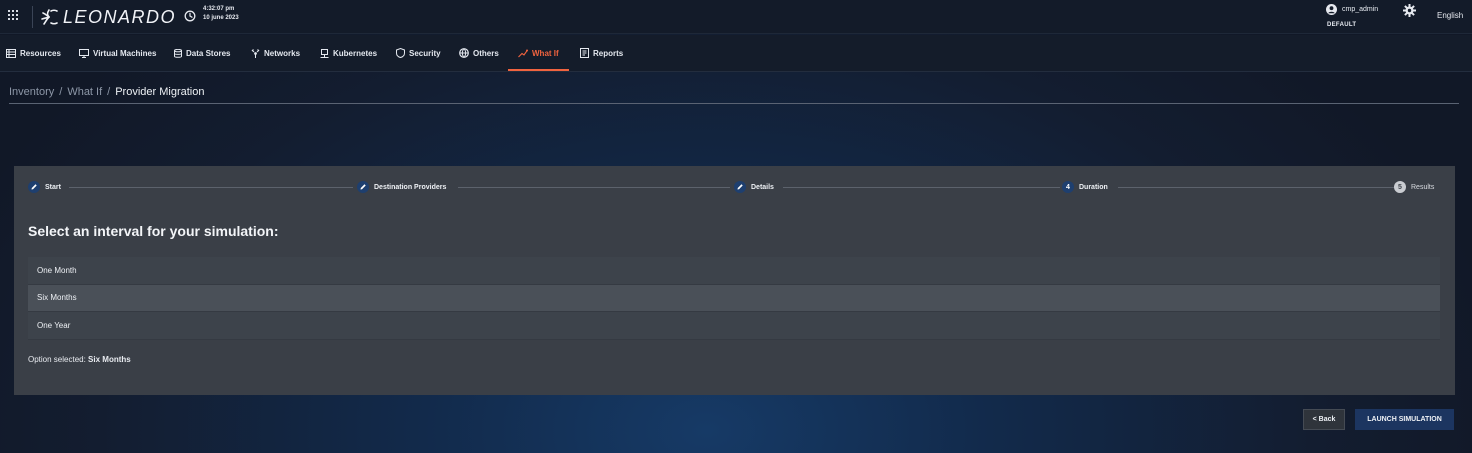 This screenshot has width=1472, height=453. I want to click on nav-item-label: Virtual Machines, so click(125, 53).